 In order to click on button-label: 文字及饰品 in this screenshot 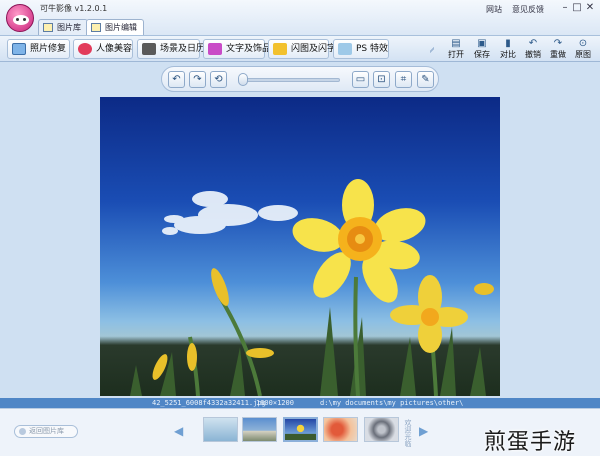, I will do `click(249, 49)`.